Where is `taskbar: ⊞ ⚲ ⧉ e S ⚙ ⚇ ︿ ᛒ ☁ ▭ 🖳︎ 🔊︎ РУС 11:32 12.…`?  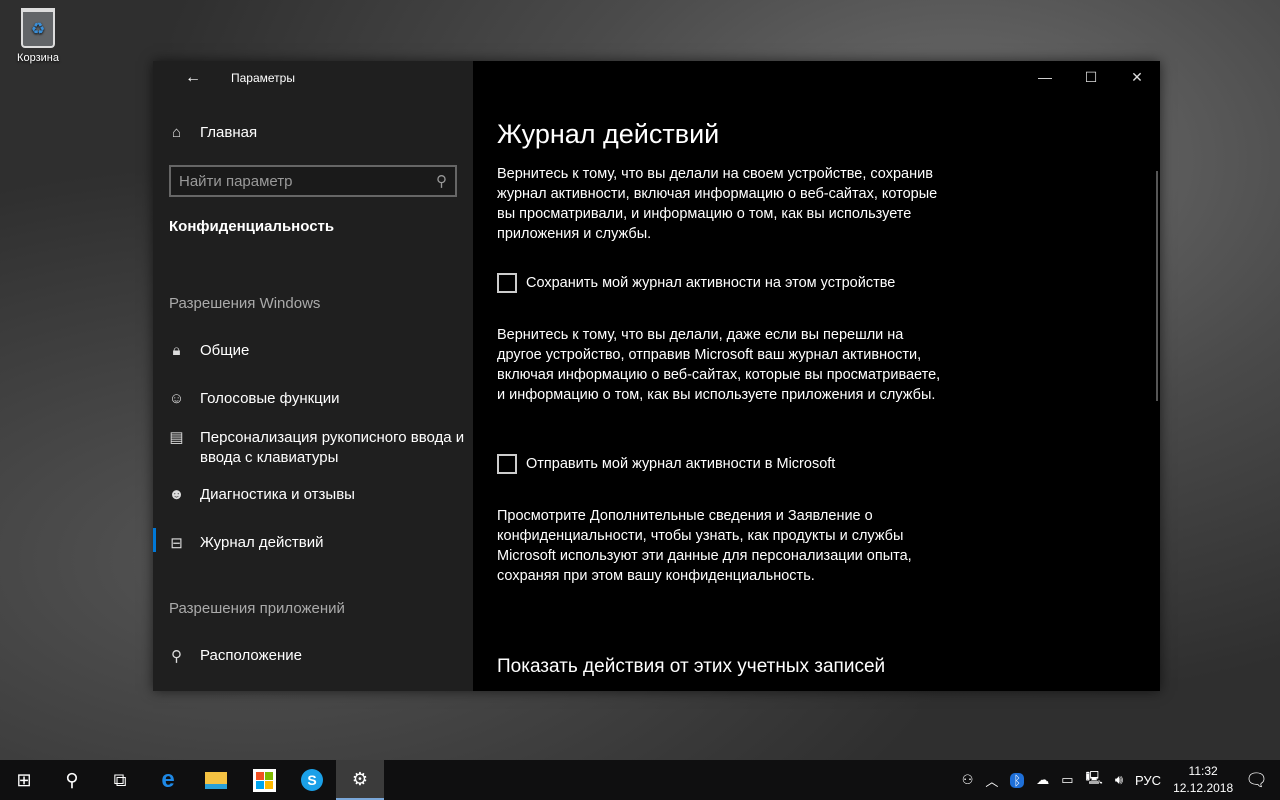 taskbar: ⊞ ⚲ ⧉ e S ⚙ ⚇ ︿ ᛒ ☁ ▭ 🖳︎ 🔊︎ РУС 11:32 12.… is located at coordinates (640, 780).